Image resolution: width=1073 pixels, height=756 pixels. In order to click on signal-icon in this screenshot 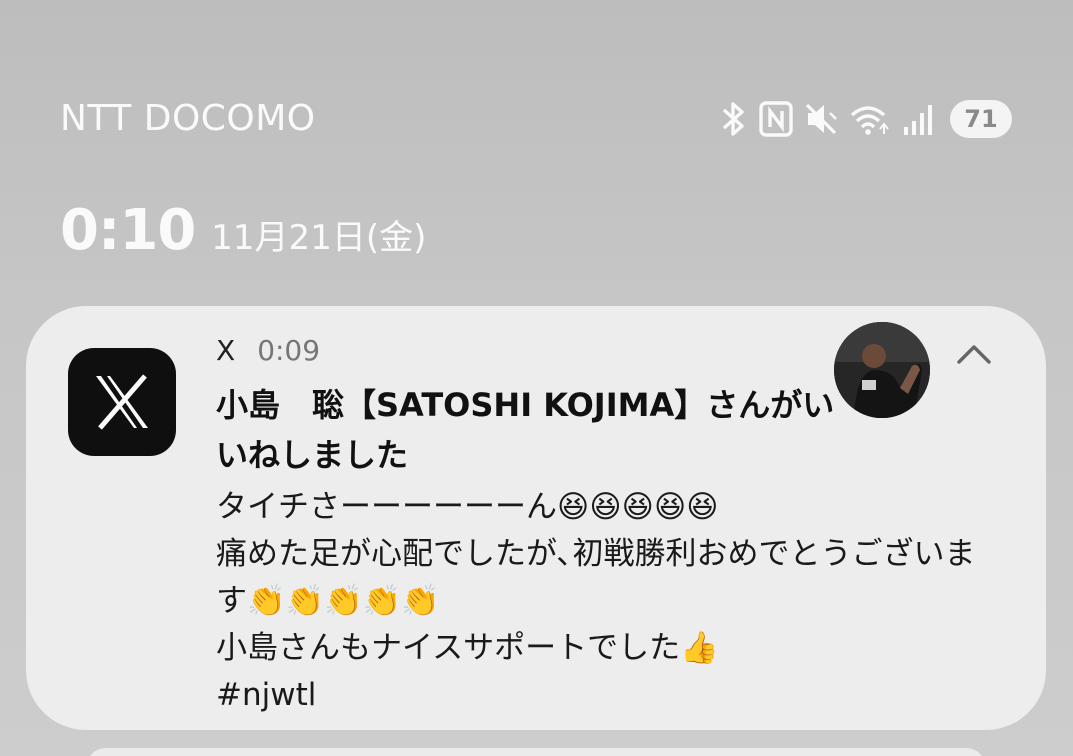, I will do `click(918, 119)`.